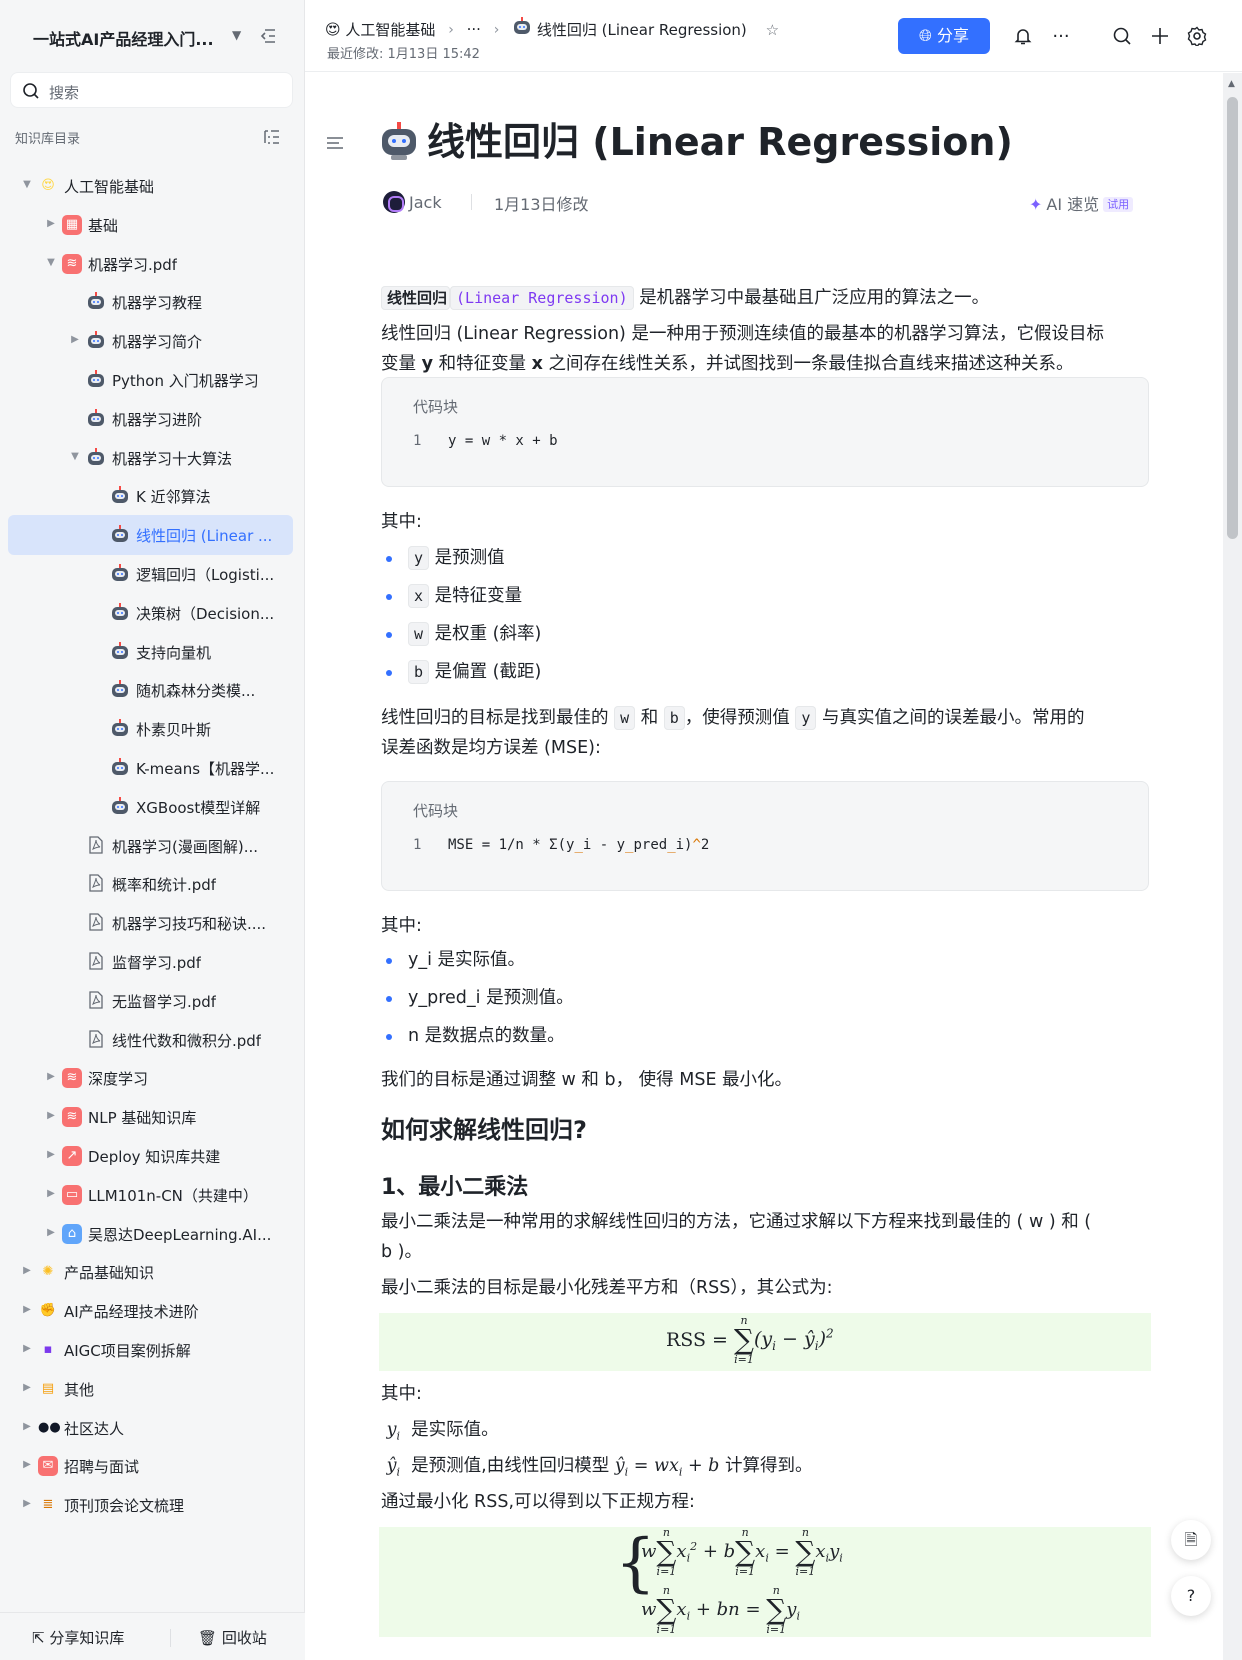  I want to click on sidebar-item: ▶ ▪ AIGC项目案例拆解, so click(150, 1350).